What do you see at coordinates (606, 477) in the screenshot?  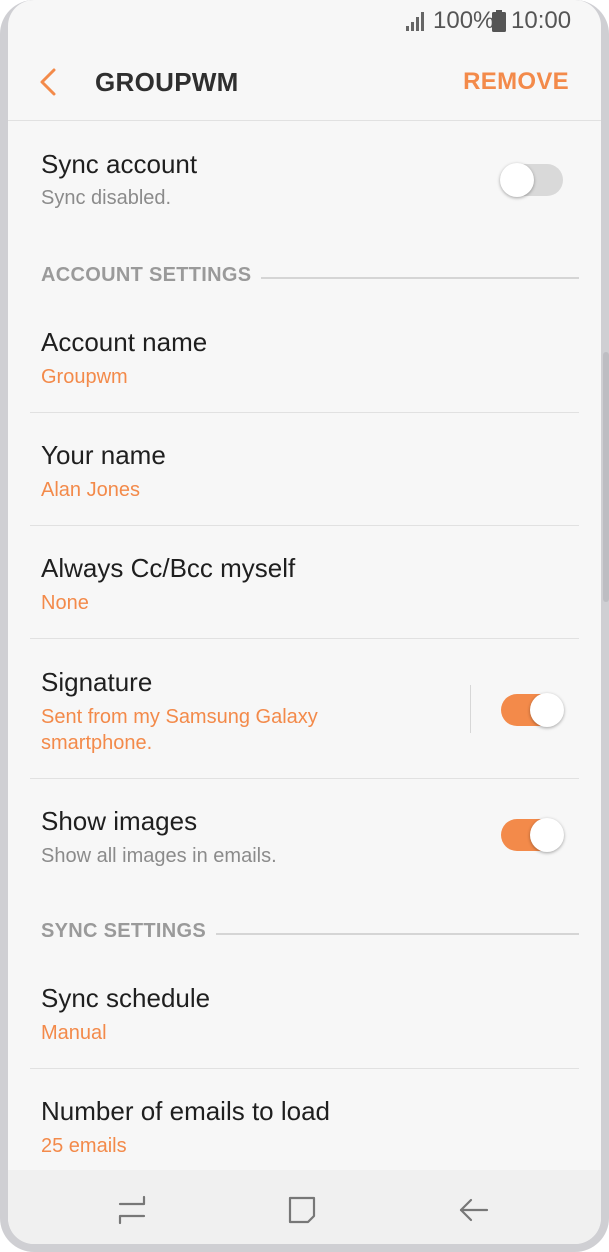 I see `side-button` at bounding box center [606, 477].